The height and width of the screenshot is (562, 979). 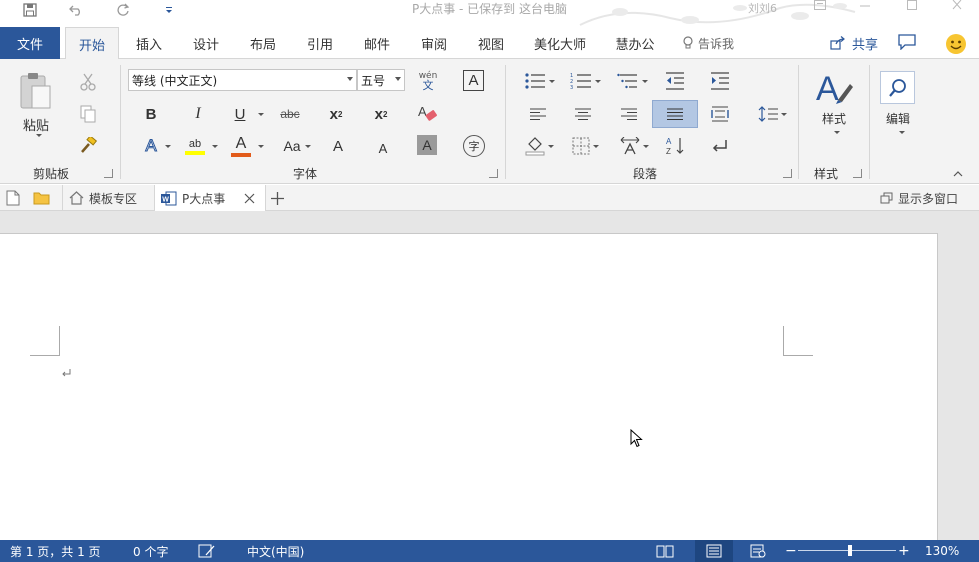 What do you see at coordinates (336, 114) in the screenshot?
I see `subscript-button: x2` at bounding box center [336, 114].